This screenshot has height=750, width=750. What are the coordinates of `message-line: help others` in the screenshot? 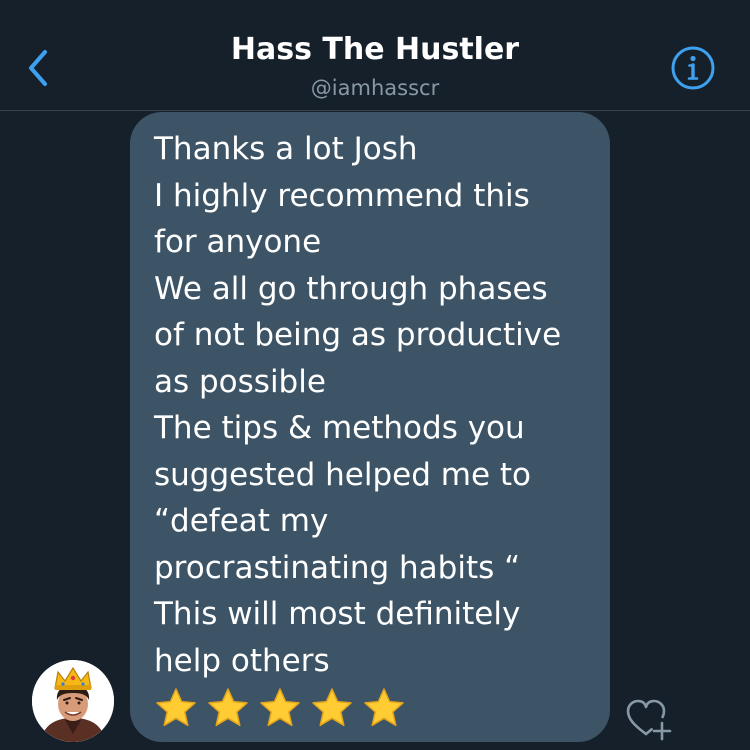 It's located at (242, 660).